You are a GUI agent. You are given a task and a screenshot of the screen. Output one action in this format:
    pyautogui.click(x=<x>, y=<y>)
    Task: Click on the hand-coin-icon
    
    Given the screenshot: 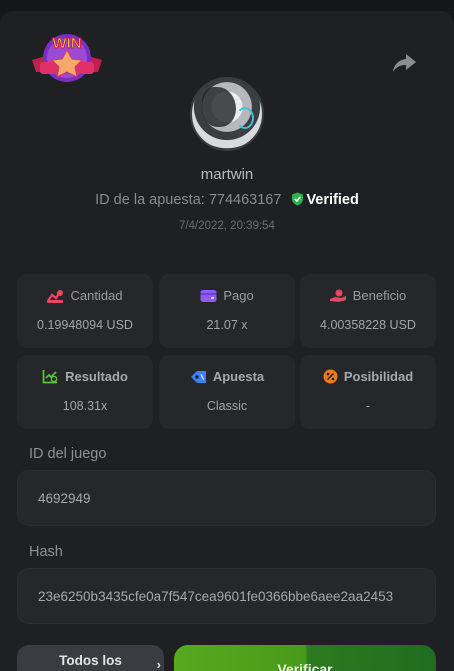 What is the action you would take?
    pyautogui.click(x=337, y=295)
    